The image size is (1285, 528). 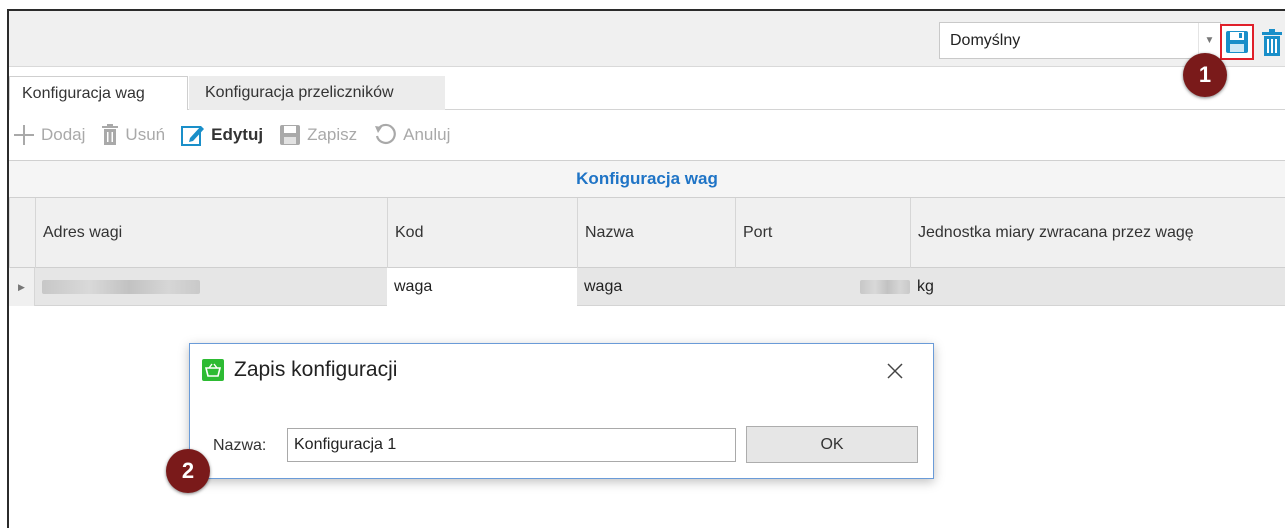 I want to click on plus-icon, so click(x=24, y=135).